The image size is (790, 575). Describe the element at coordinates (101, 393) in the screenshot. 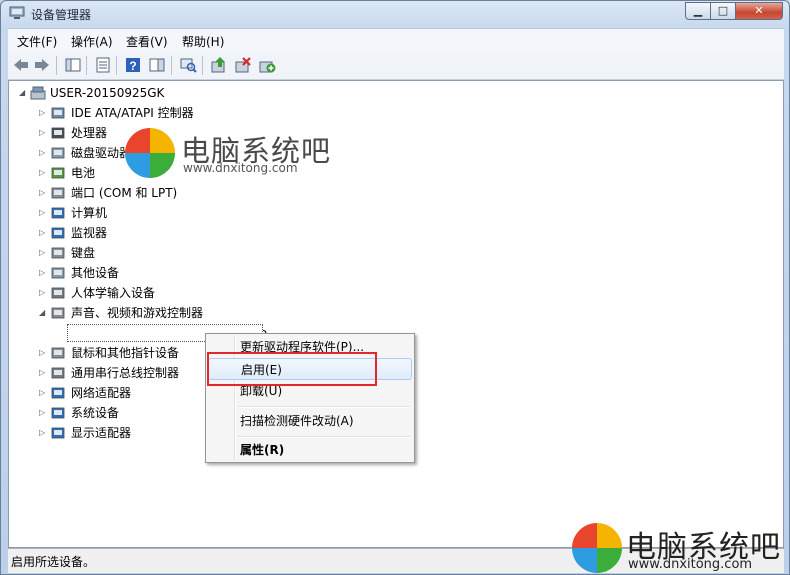

I see `tree-category-label: 网络适配器` at that location.